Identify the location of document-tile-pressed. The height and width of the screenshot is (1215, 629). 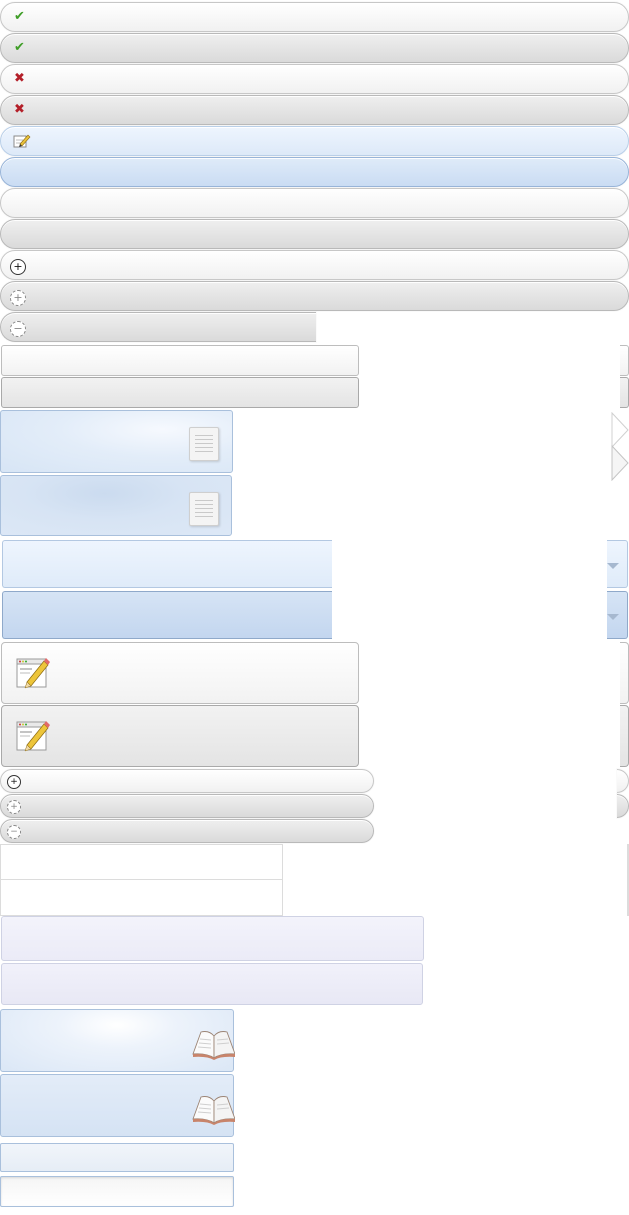
(116, 505).